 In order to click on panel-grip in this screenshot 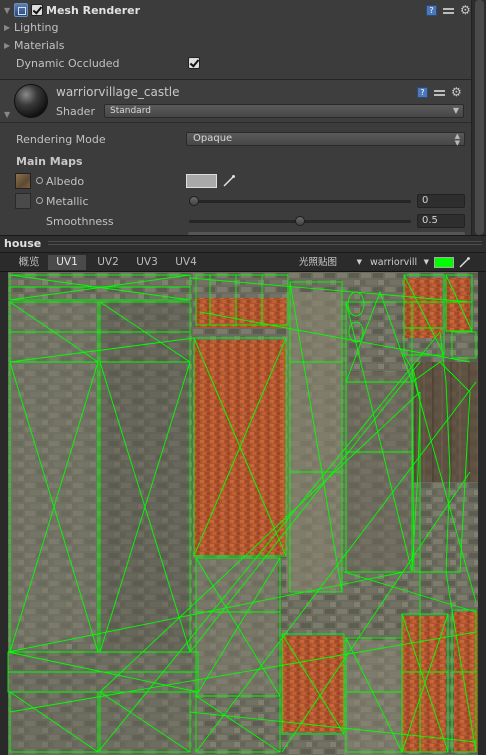, I will do `click(265, 244)`.